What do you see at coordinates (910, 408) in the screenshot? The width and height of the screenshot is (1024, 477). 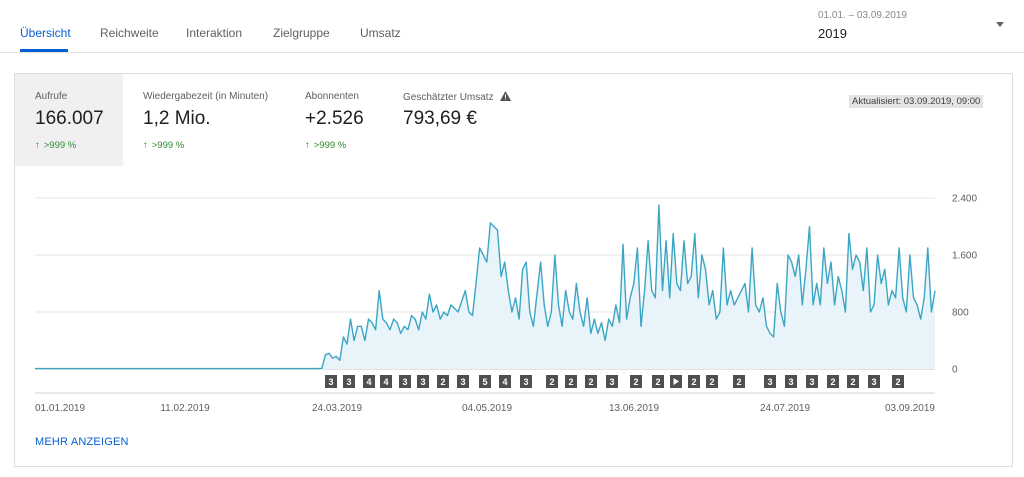 I see `x-tick-label: 03.09.2019` at bounding box center [910, 408].